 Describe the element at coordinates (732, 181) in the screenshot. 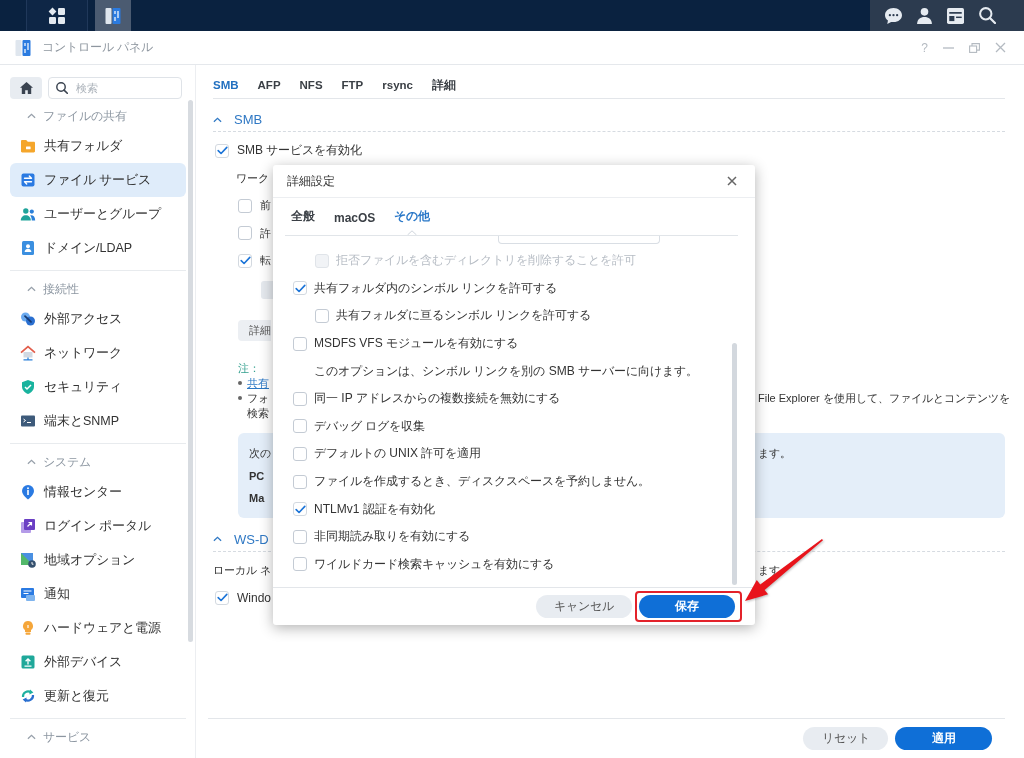

I see `close-icon` at that location.